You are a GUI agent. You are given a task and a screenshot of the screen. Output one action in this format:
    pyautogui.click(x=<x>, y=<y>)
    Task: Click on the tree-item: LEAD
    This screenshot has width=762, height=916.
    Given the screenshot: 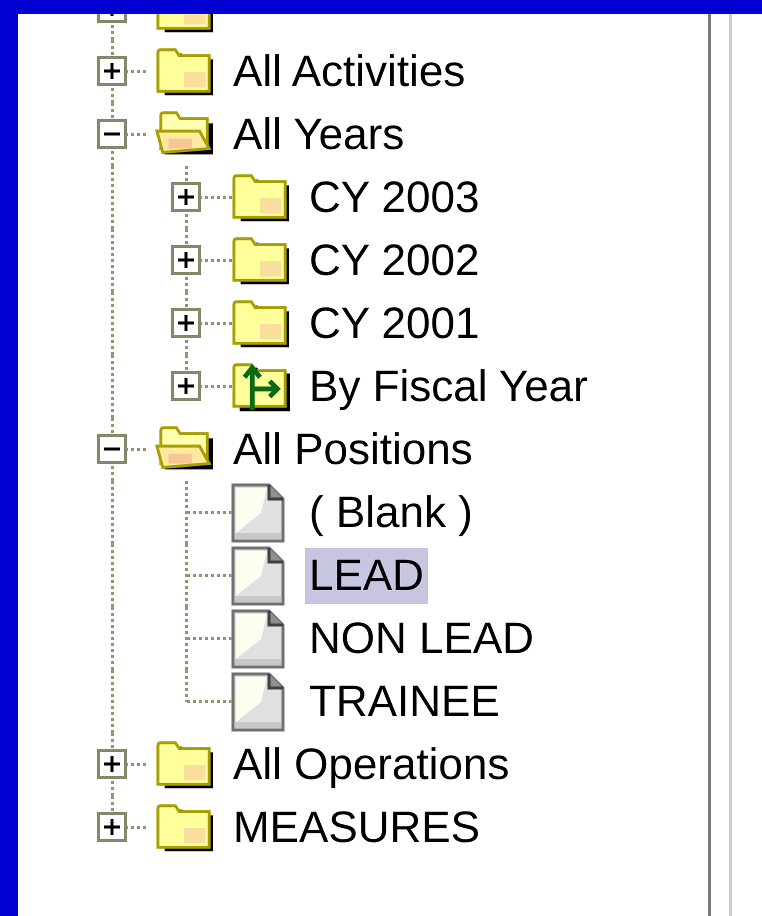 What is the action you would take?
    pyautogui.click(x=366, y=576)
    